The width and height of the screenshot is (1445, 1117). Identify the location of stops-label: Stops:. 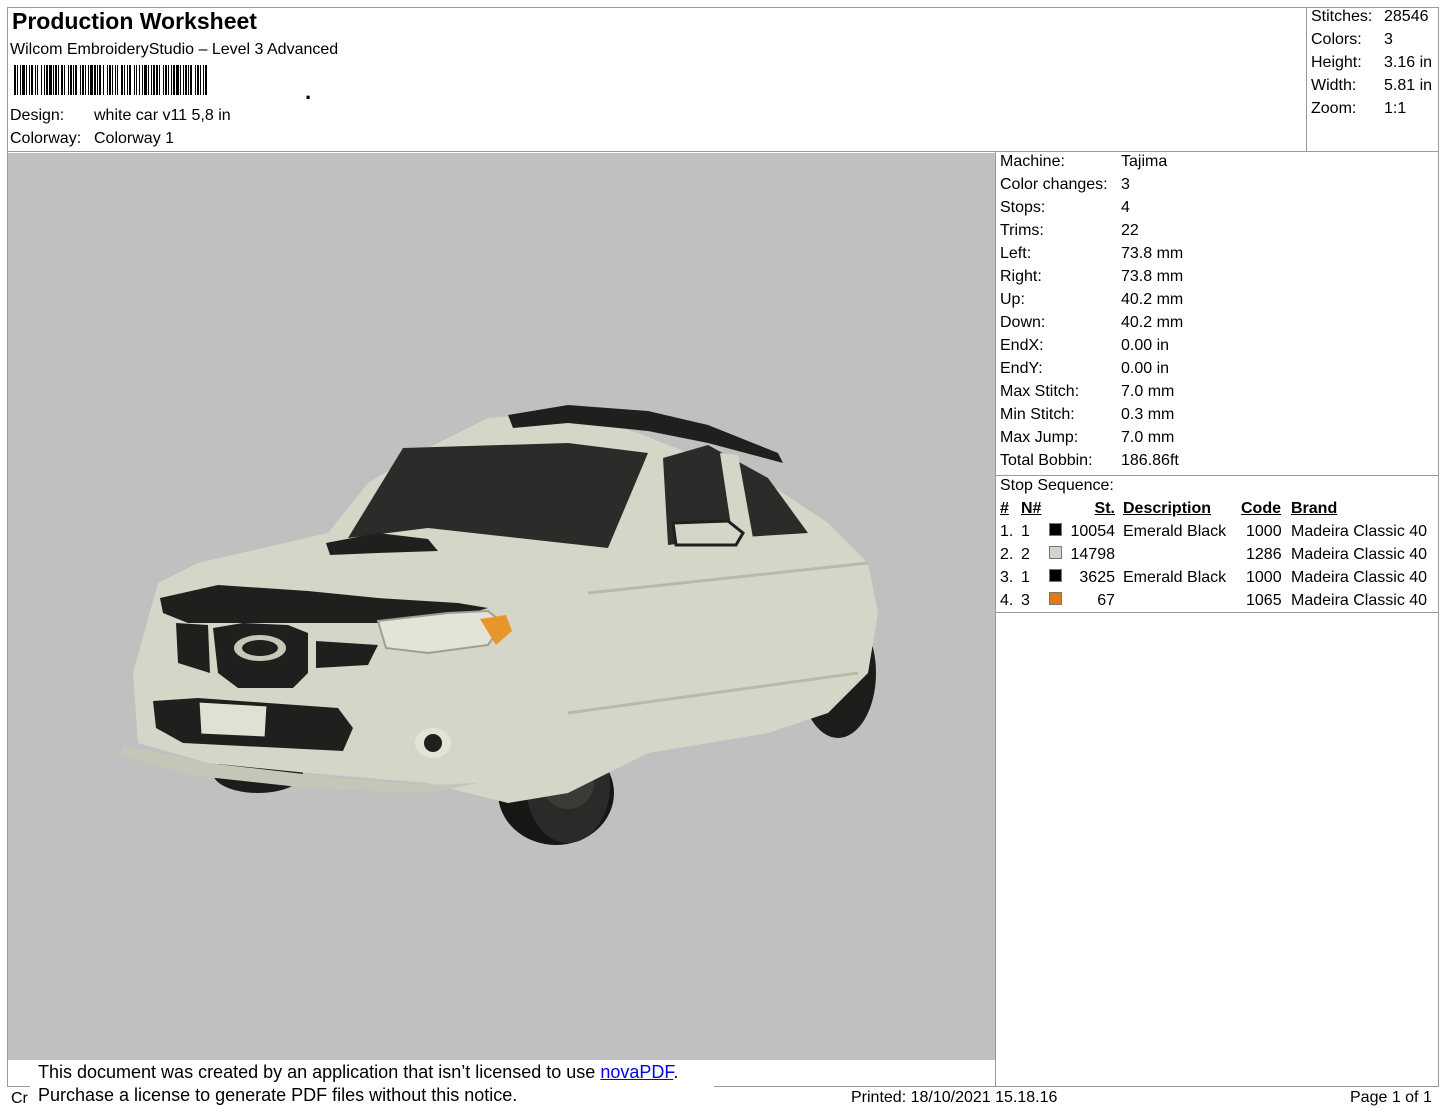
(1023, 207).